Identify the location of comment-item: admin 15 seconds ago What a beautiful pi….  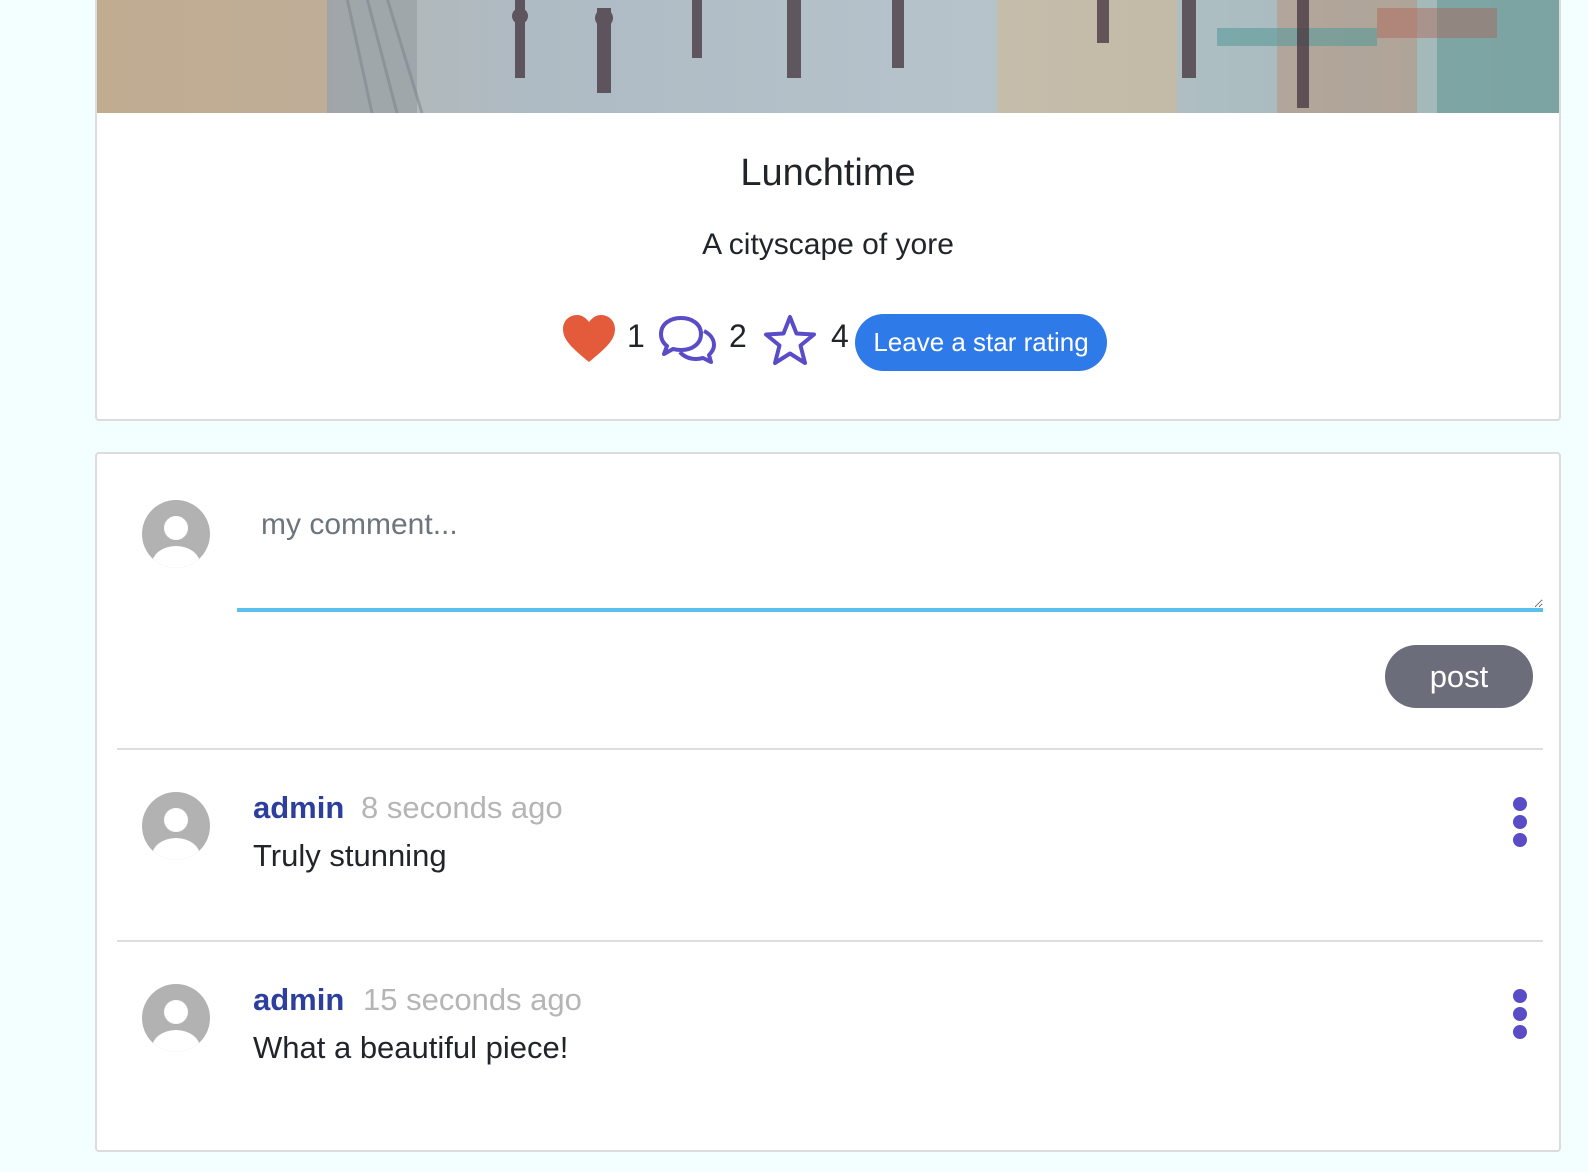
(828, 1077).